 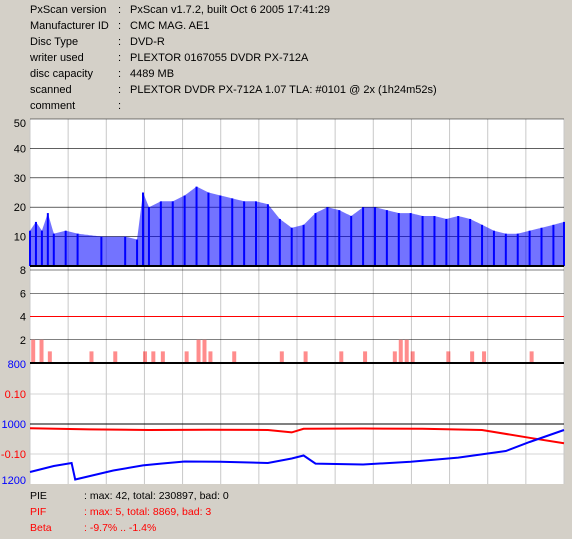 I want to click on beta-jitter-y-tick-label: 0.10, so click(x=15, y=395).